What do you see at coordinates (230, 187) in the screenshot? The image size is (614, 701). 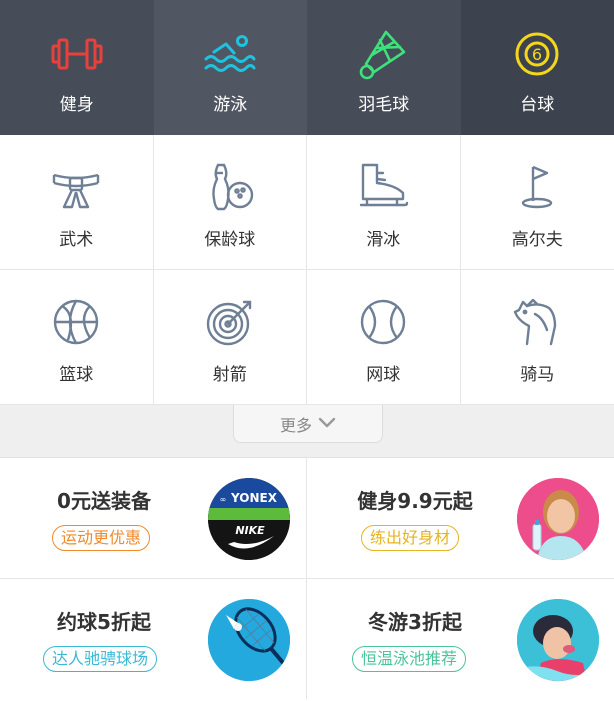 I see `bowling-icon` at bounding box center [230, 187].